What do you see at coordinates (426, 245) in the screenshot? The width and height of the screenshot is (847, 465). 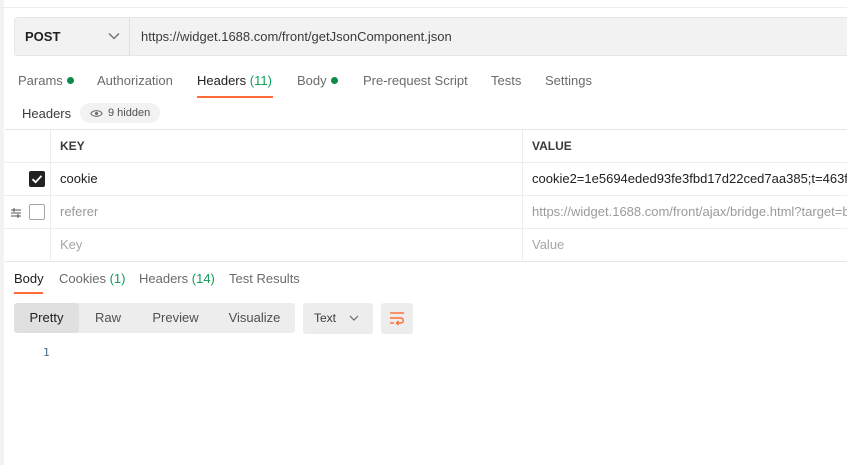 I see `new-header-row: Key Value` at bounding box center [426, 245].